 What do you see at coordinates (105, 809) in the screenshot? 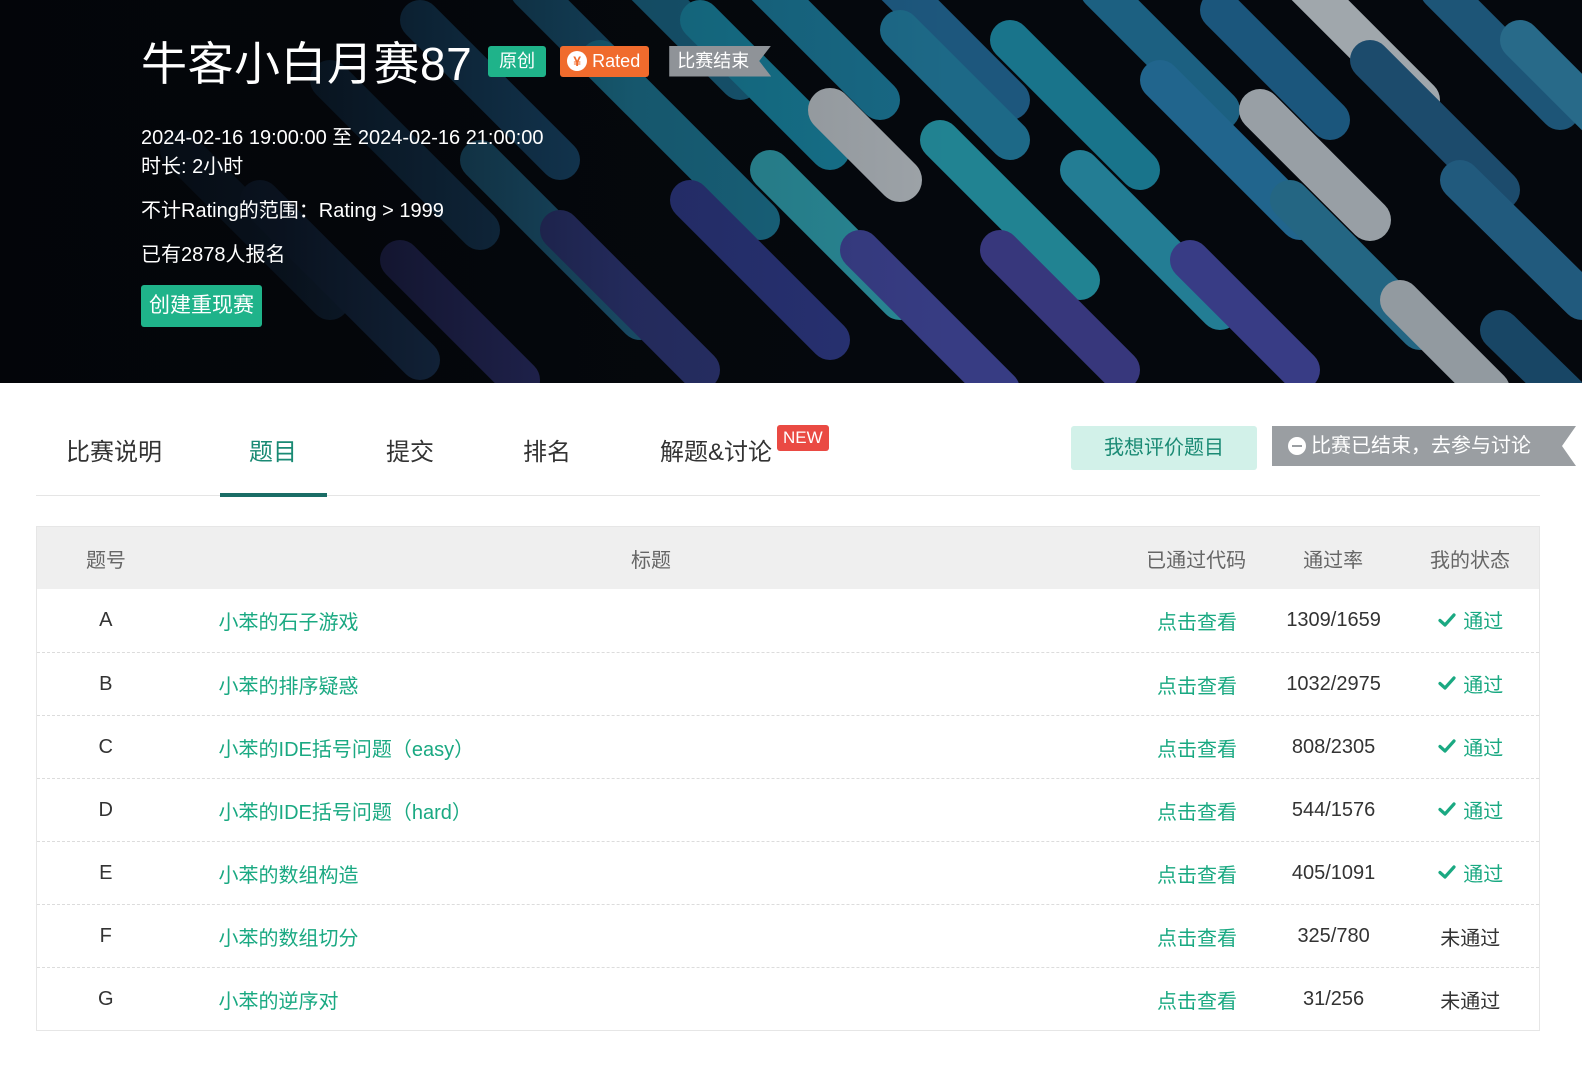
I see `problem-id: D` at bounding box center [105, 809].